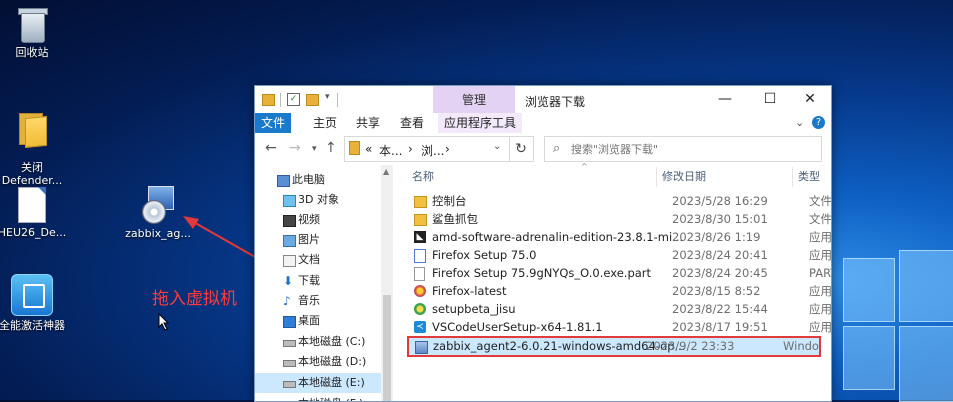  I want to click on navigation-pane: ⌄ 此电脑 3D 对象 视频 图片 文档 ⬇ 下载 ♪ 音乐, so click(325, 283).